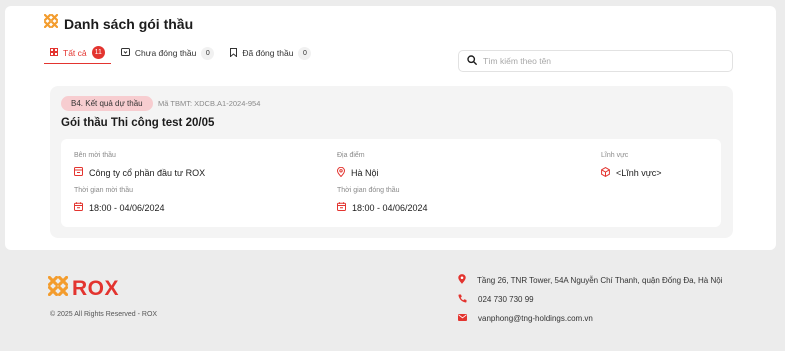 The width and height of the screenshot is (785, 351). I want to click on search-box, so click(595, 61).